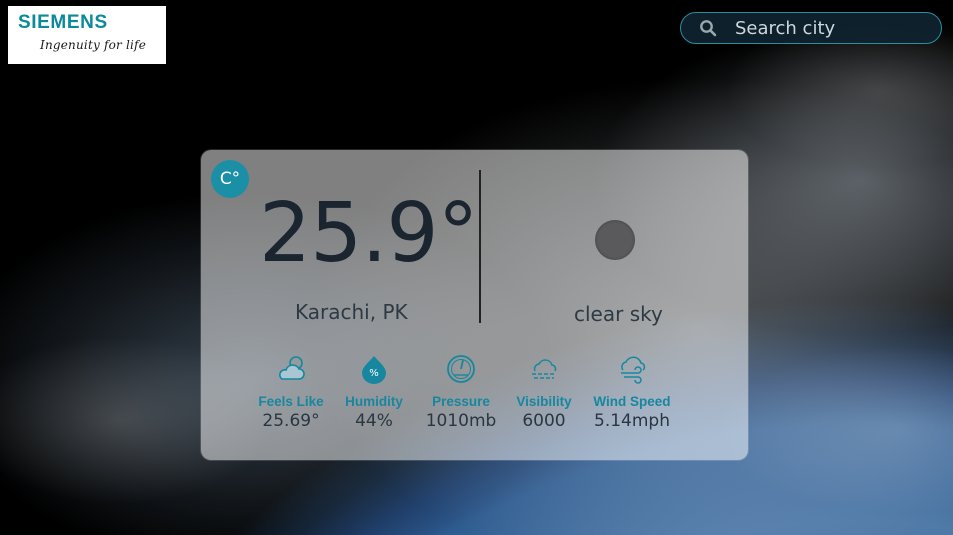 The image size is (953, 535). Describe the element at coordinates (87, 35) in the screenshot. I see `siemens-logo: SIEMENS Ingenuity for life` at that location.